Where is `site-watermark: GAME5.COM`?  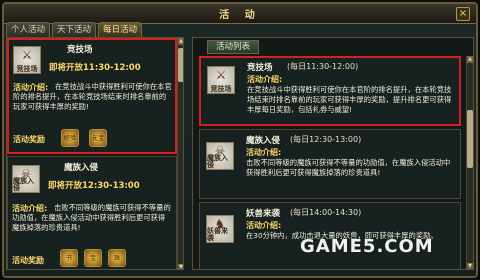 site-watermark: GAME5.COM is located at coordinates (367, 246).